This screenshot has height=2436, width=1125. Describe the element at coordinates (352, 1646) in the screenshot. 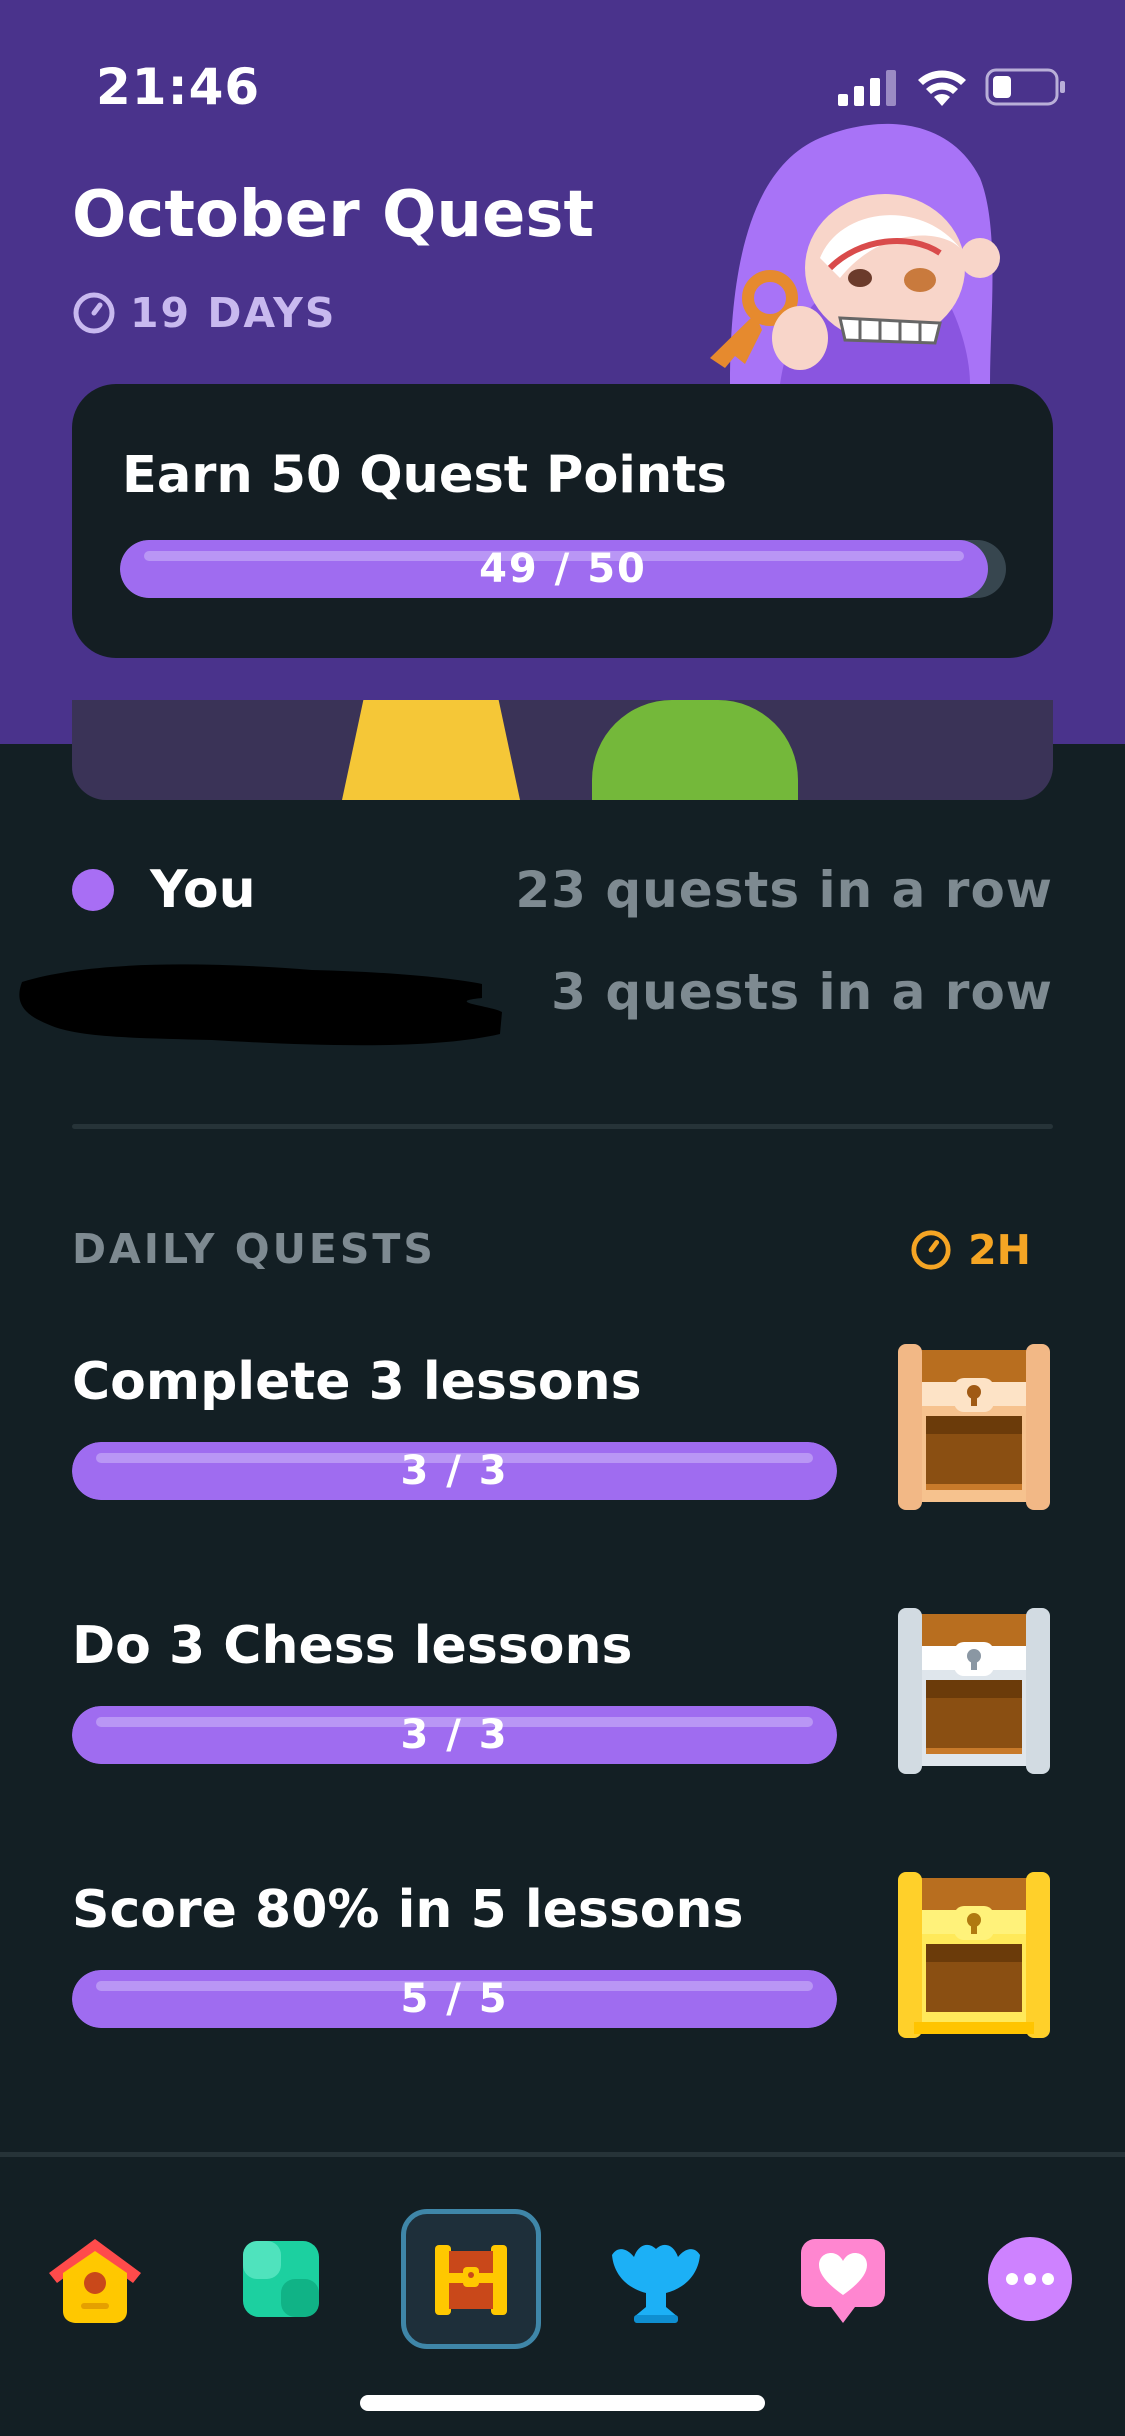

I see `daily-quest-label: Do 3 Chess lessons` at that location.